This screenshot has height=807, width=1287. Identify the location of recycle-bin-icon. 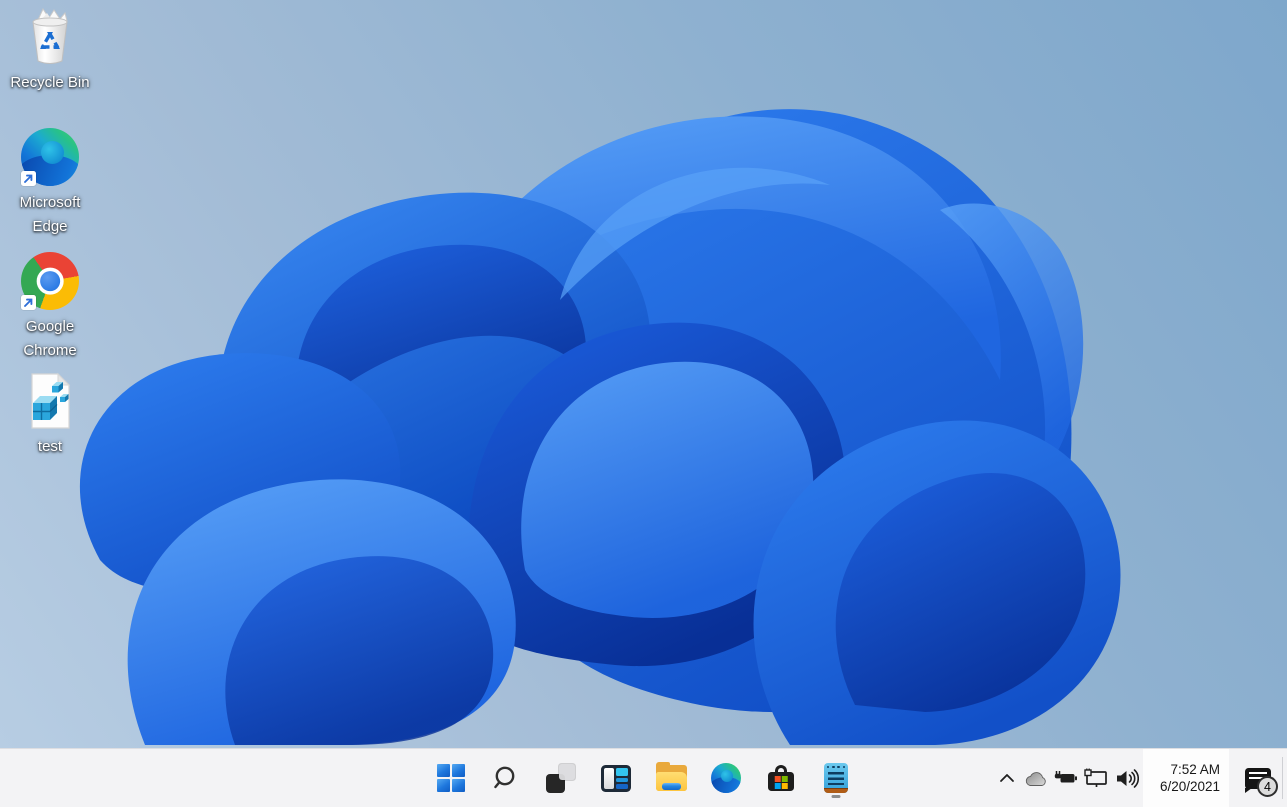
(50, 37).